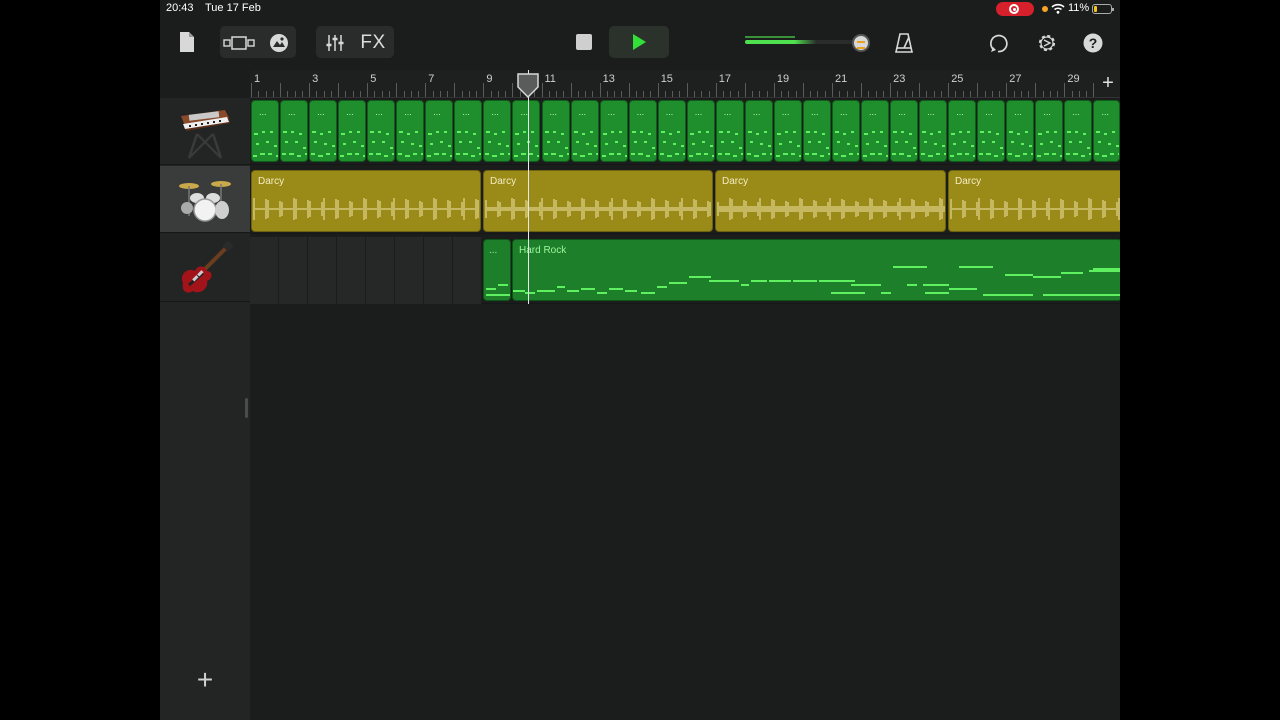 The width and height of the screenshot is (1280, 720). I want to click on track-header-guitar, so click(205, 268).